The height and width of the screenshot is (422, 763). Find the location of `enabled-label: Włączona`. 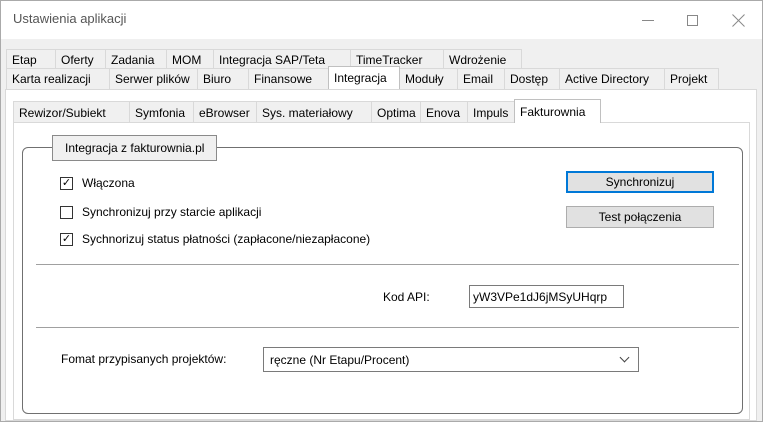

enabled-label: Włączona is located at coordinates (108, 183).